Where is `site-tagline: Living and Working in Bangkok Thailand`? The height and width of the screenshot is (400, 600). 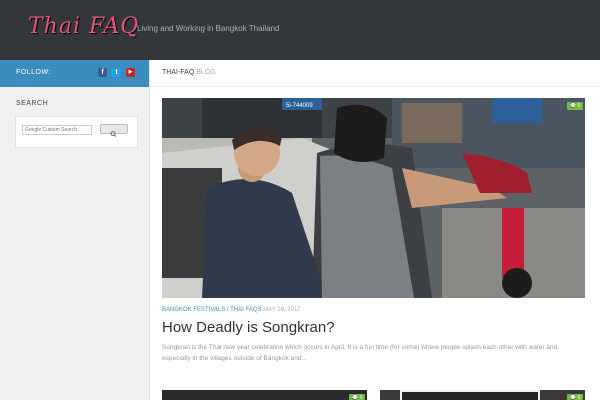
site-tagline: Living and Working in Bangkok Thailand is located at coordinates (208, 28).